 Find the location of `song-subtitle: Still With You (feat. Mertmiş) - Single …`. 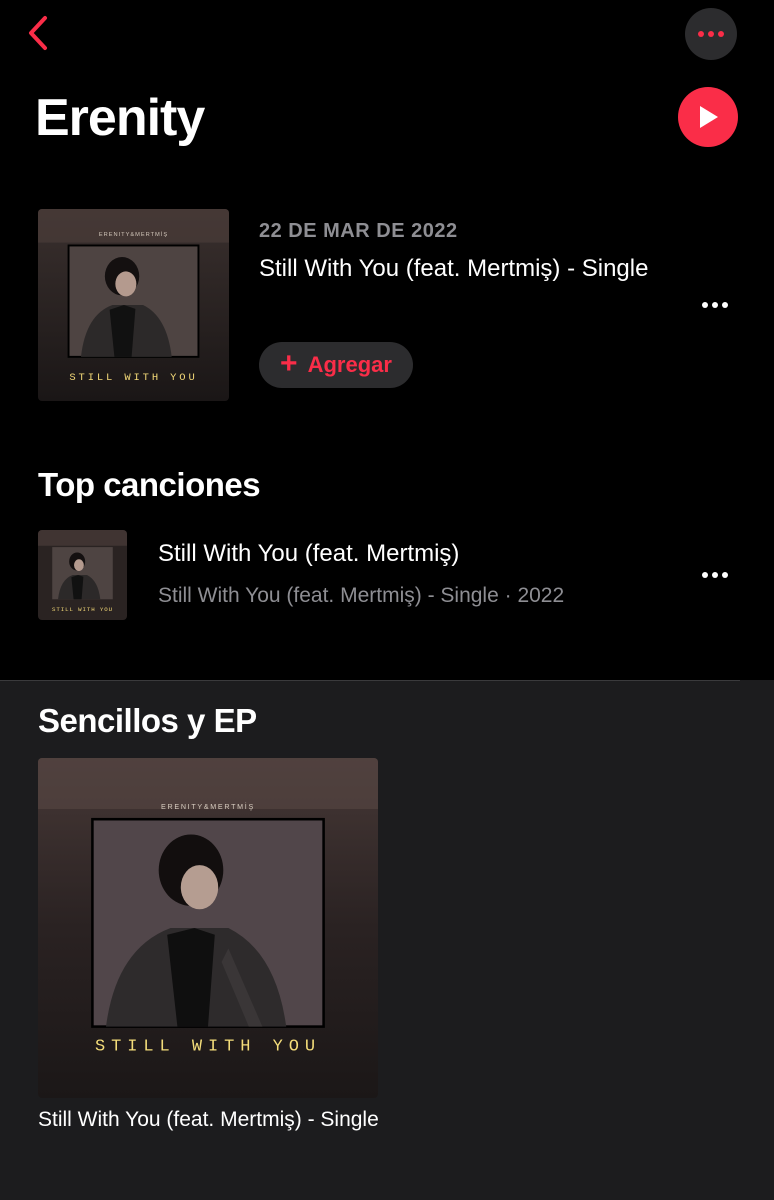

song-subtitle: Still With You (feat. Mertmiş) - Single … is located at coordinates (361, 595).